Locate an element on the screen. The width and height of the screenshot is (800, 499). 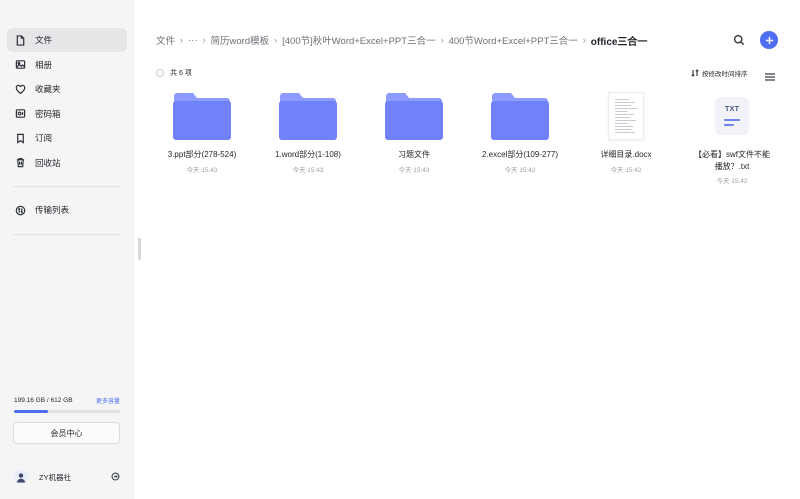
file-item: 3.ppt部分(278-524) 今天 15:43 is located at coordinates (202, 136).